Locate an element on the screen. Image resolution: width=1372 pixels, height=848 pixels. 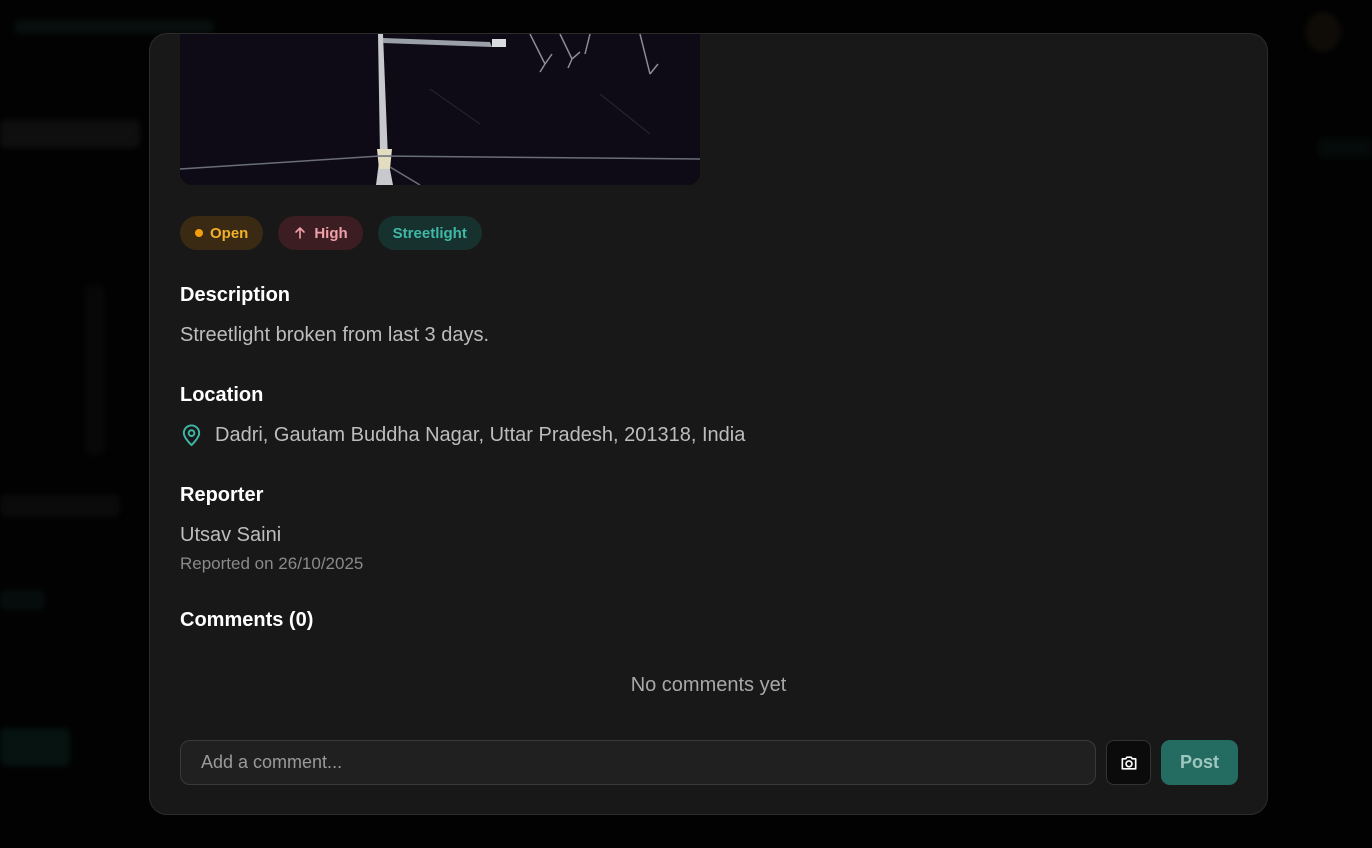
status-label: Open is located at coordinates (229, 233).